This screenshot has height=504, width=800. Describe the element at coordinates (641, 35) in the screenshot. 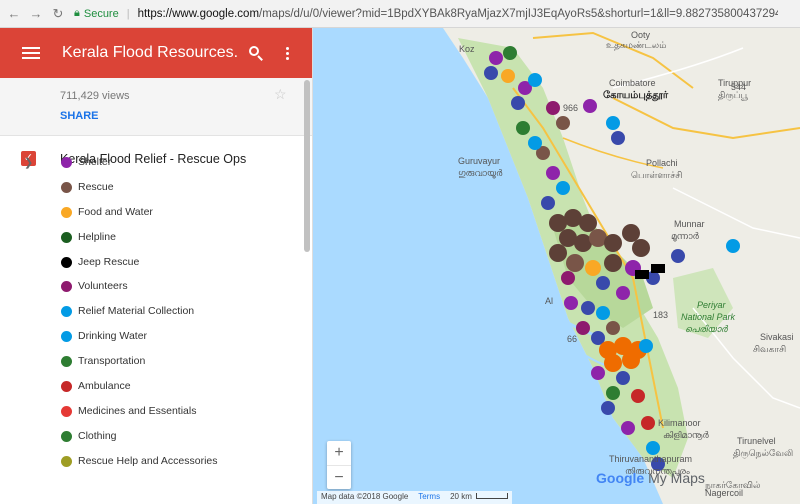

I see `place-label-ooty: Ooty` at that location.